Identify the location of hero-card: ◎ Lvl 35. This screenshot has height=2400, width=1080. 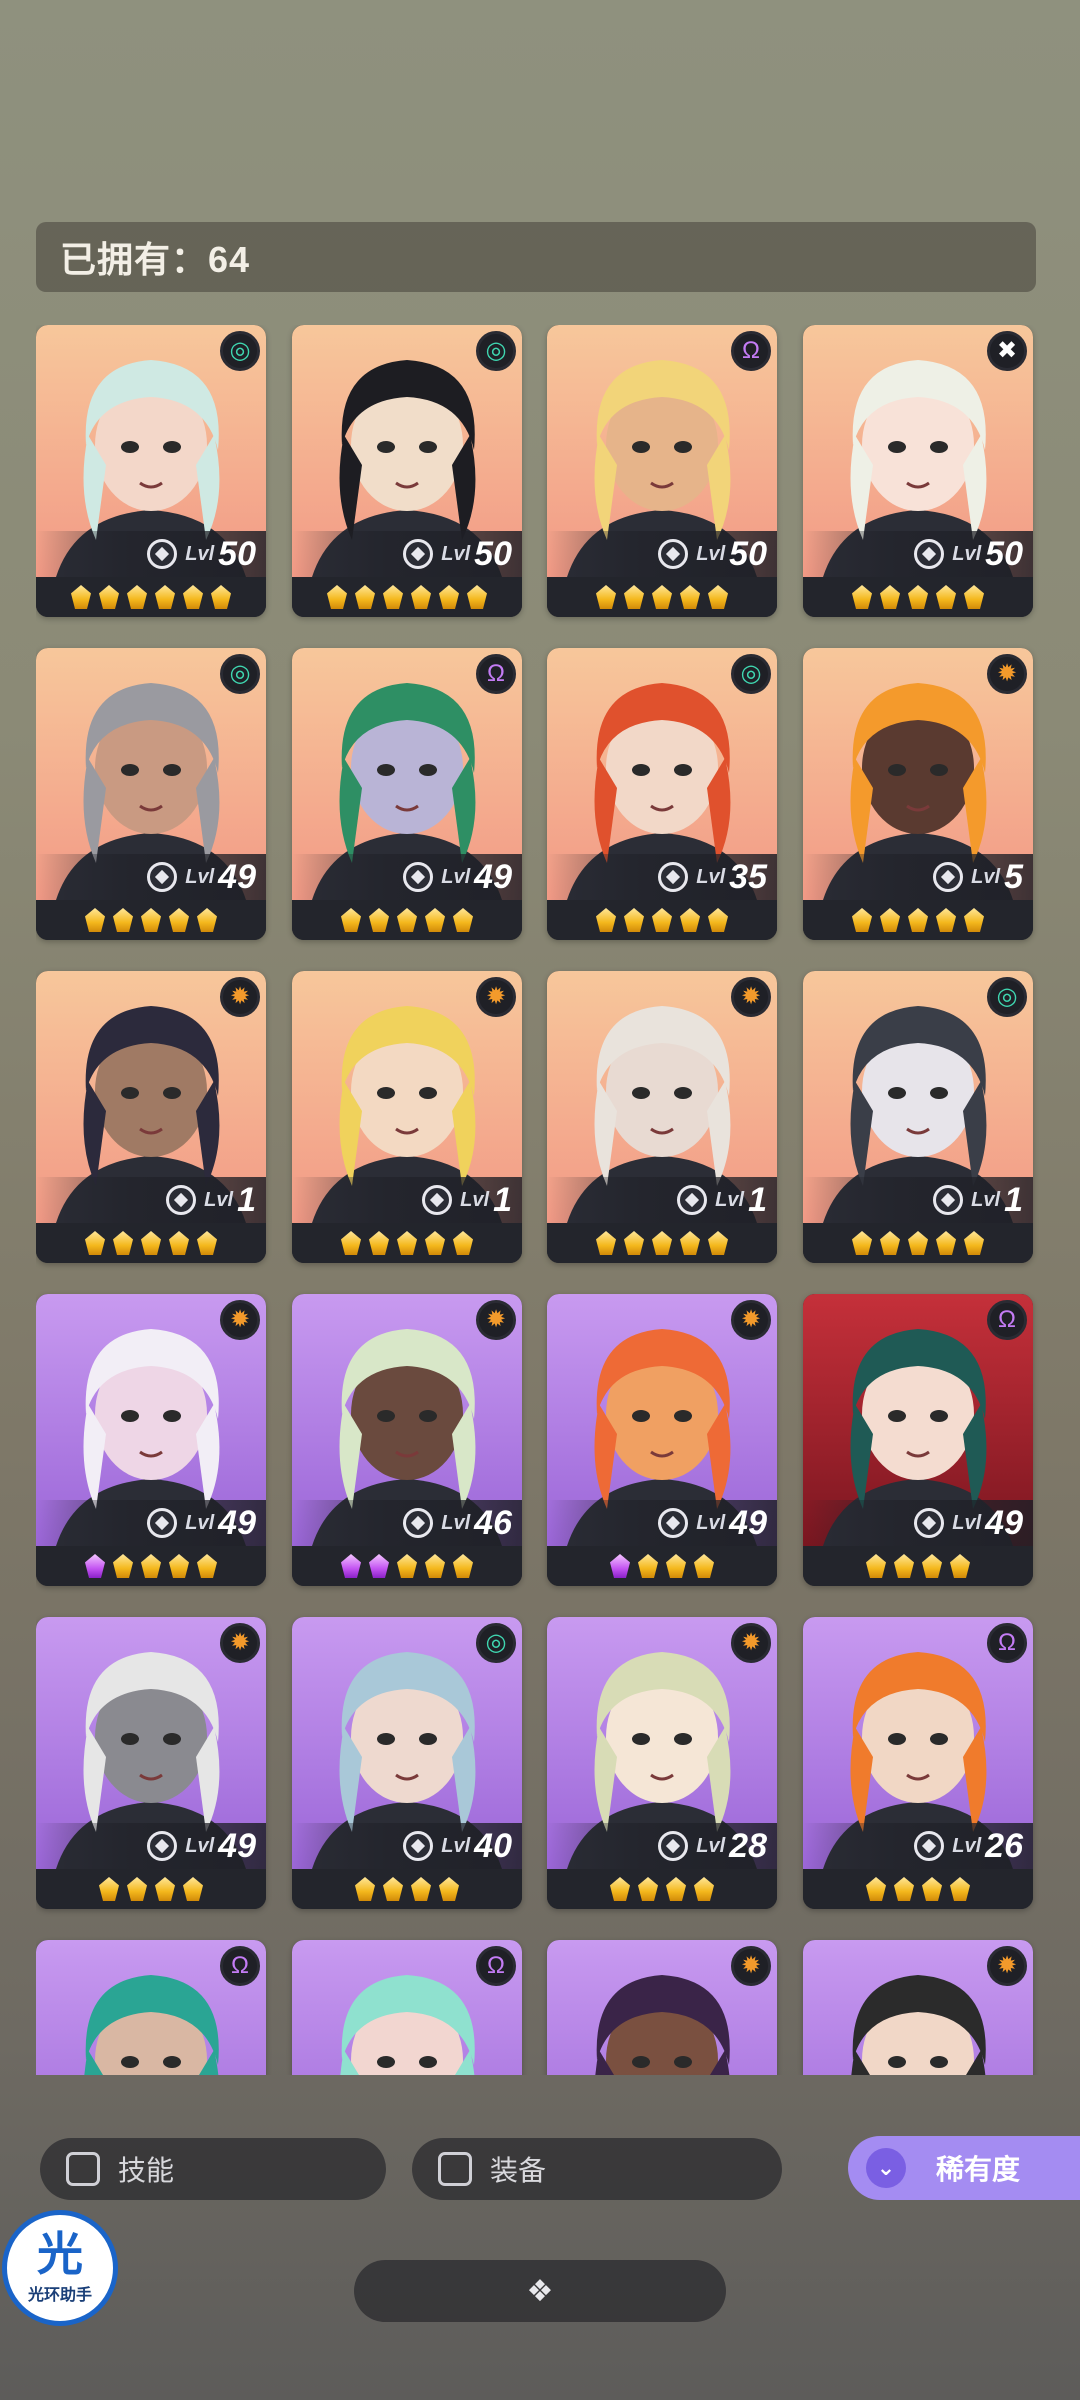
(662, 794).